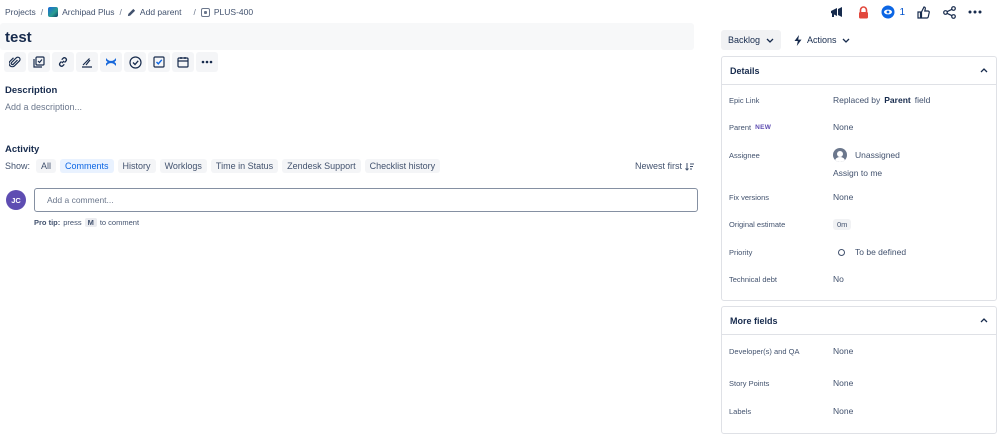  Describe the element at coordinates (841, 252) in the screenshot. I see `priority-icon` at that location.